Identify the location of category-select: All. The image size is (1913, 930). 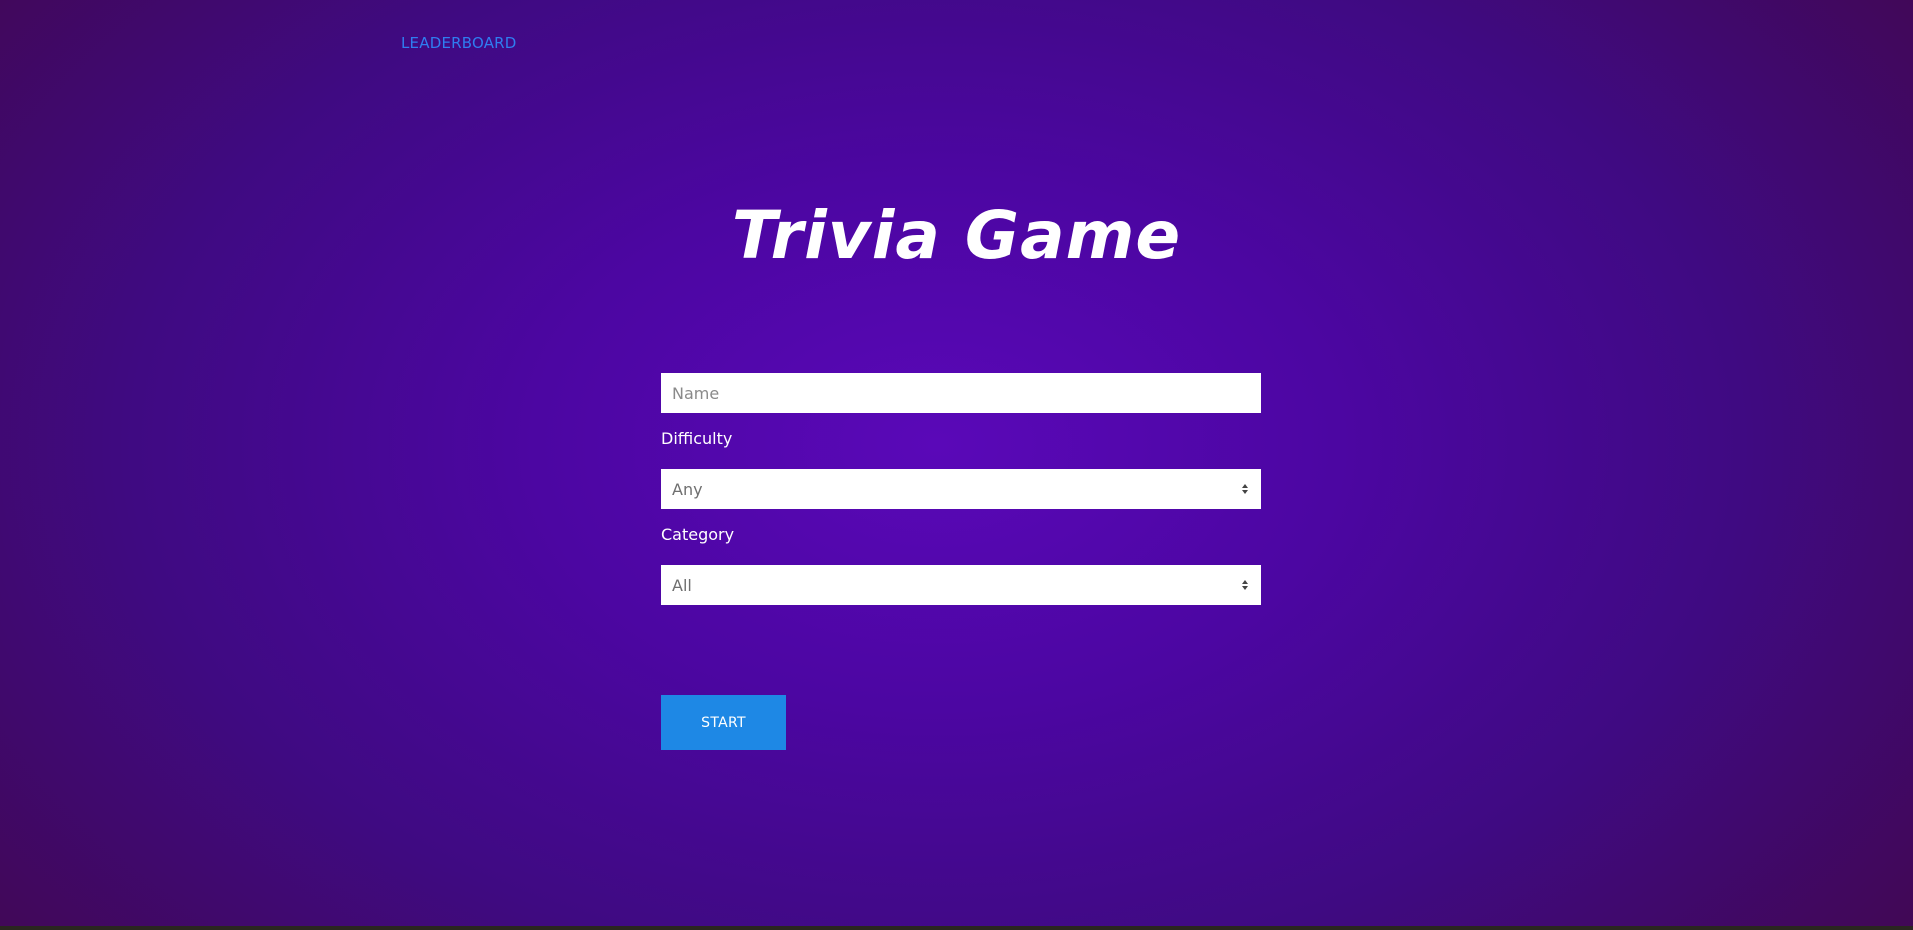
(961, 585).